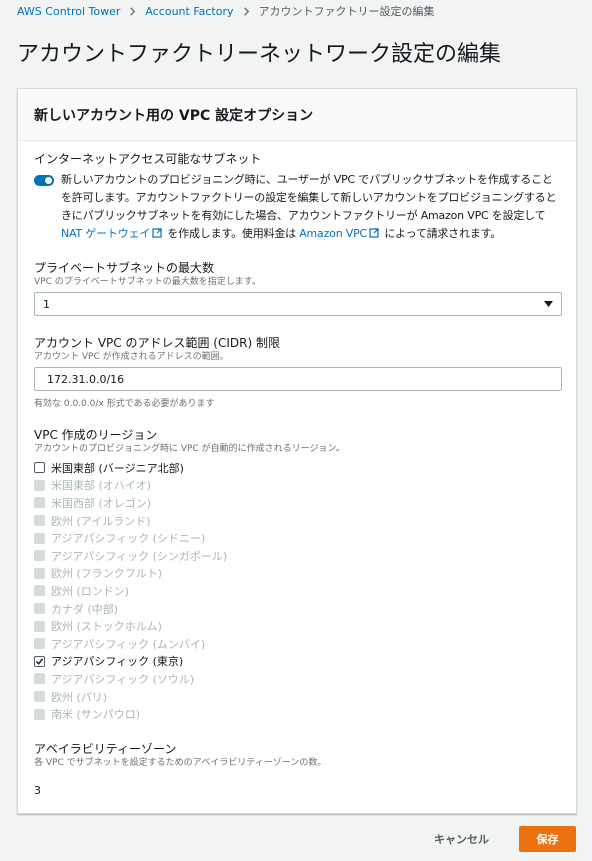  Describe the element at coordinates (101, 486) in the screenshot. I see `region-label: 米国東部 (オハイオ)` at that location.